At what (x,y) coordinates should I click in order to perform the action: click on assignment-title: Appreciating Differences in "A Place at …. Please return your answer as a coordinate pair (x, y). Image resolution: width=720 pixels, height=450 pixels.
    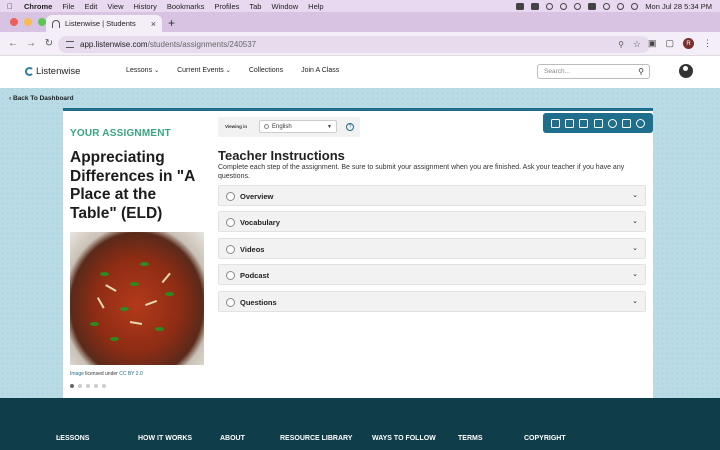
    Looking at the image, I should click on (132, 185).